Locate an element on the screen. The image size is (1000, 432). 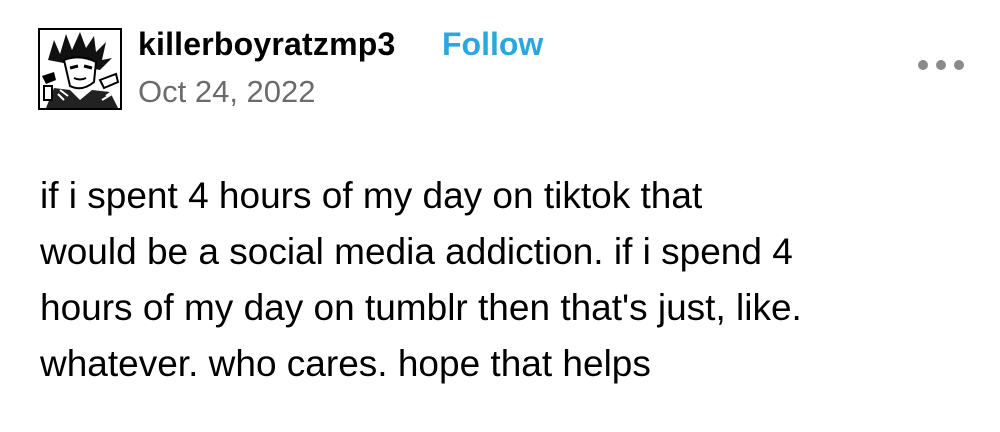
more-options-button is located at coordinates (941, 65).